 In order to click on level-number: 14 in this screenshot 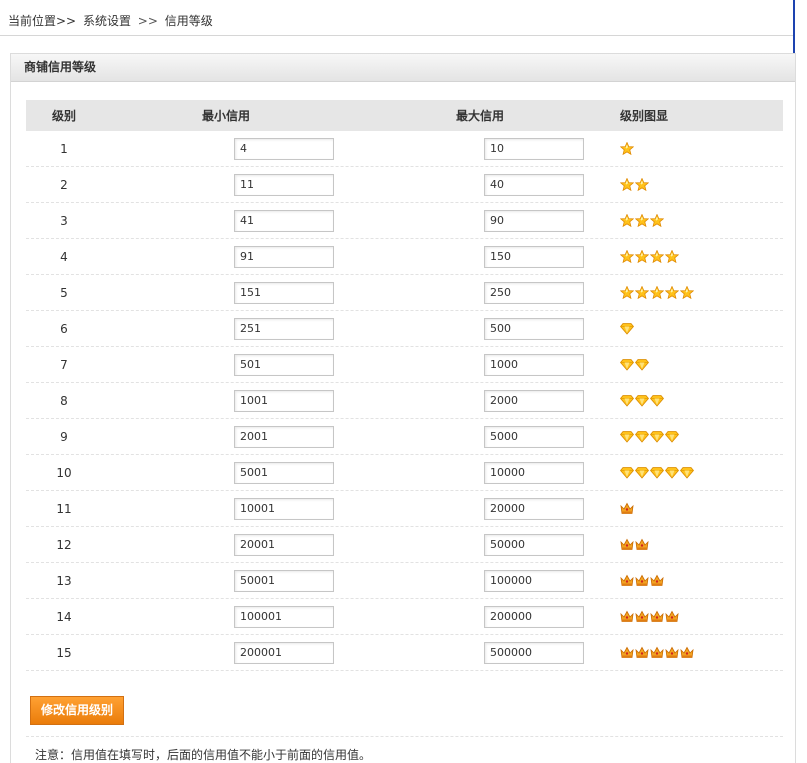, I will do `click(64, 616)`.